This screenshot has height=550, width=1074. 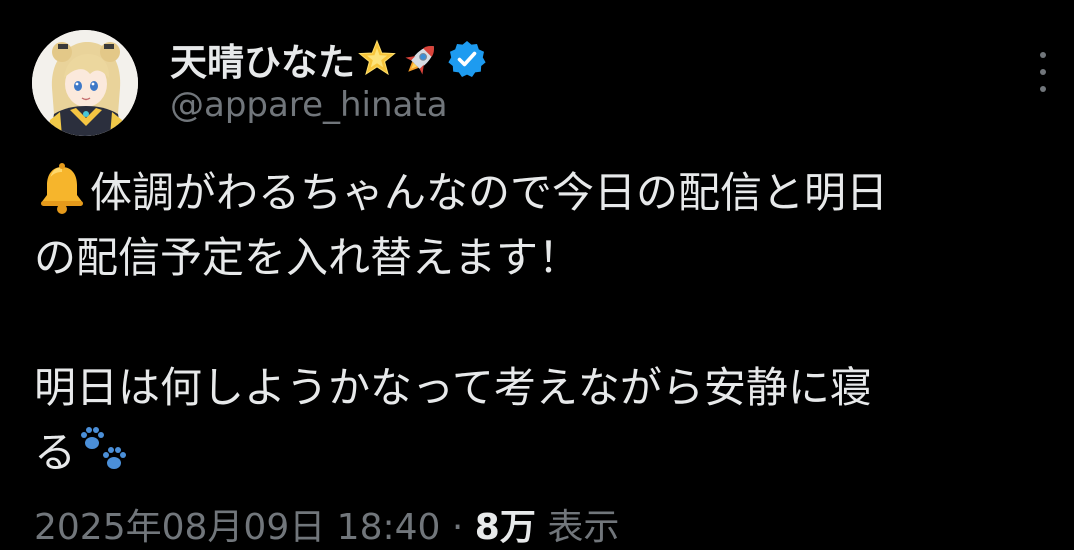 I want to click on post-line-2: の配信予定を入れ替えます！, so click(x=307, y=257).